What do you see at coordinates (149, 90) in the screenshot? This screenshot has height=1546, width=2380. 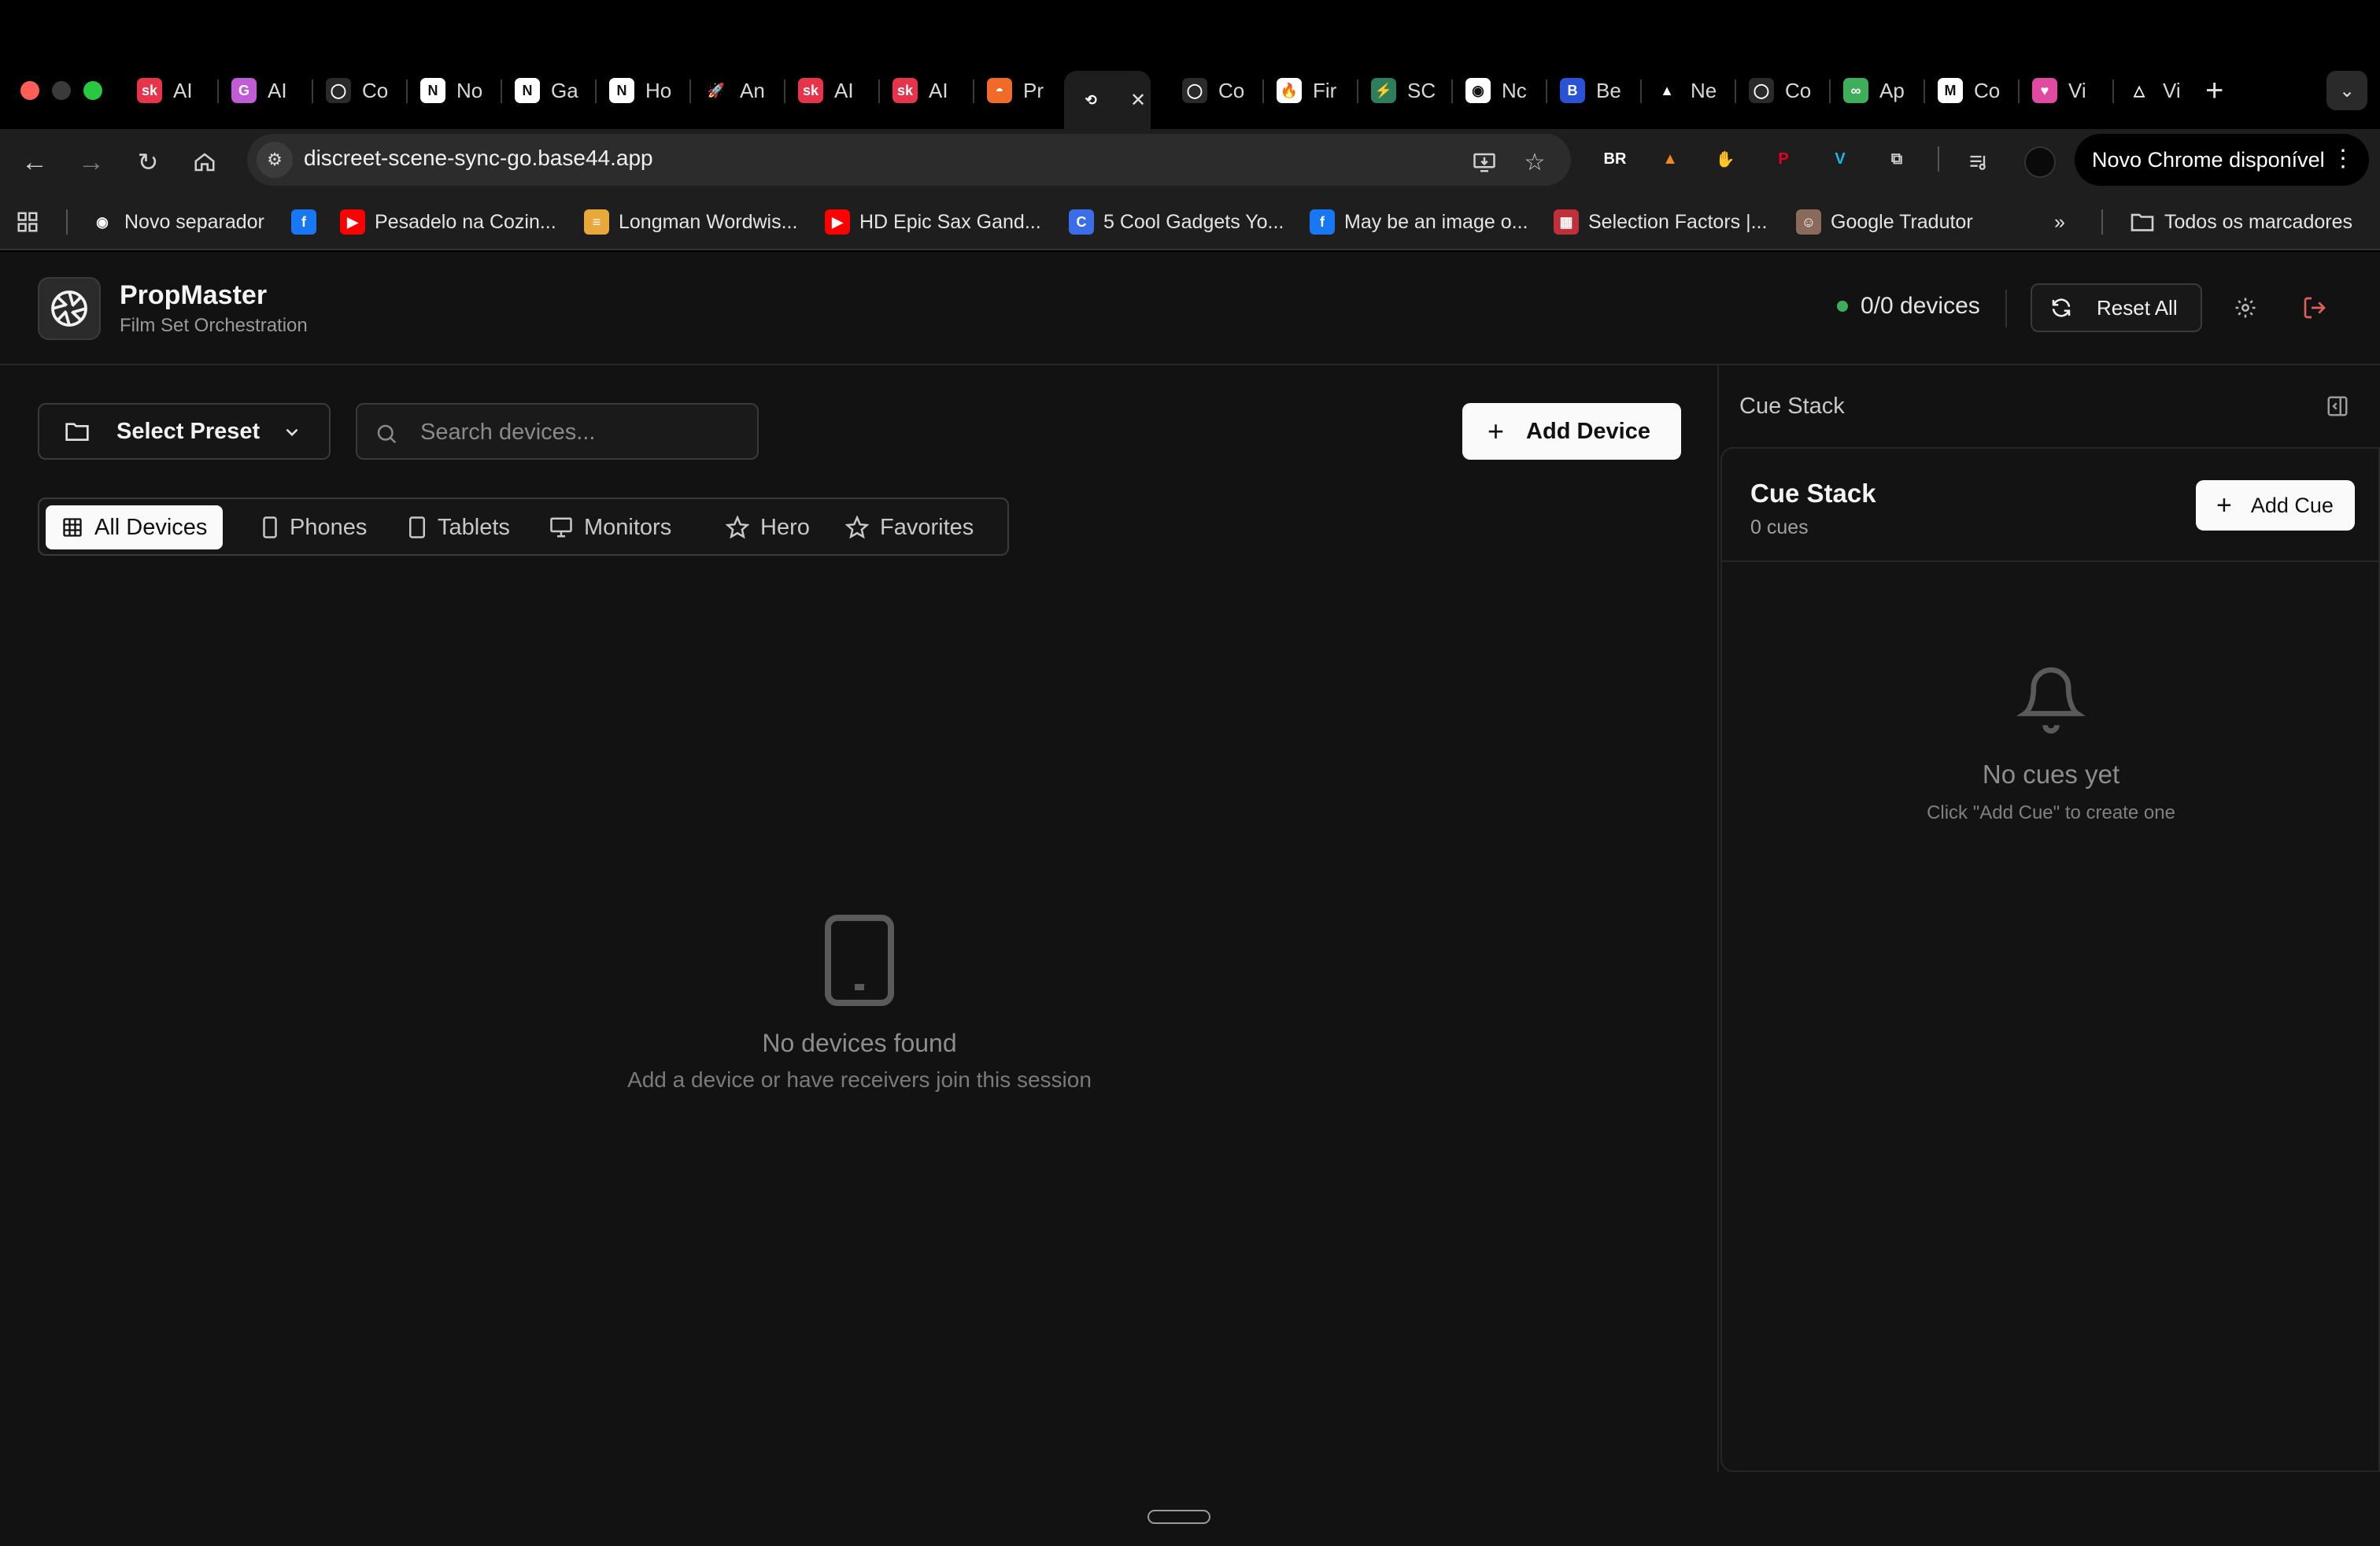 I see `sk-logo-icon: sk` at bounding box center [149, 90].